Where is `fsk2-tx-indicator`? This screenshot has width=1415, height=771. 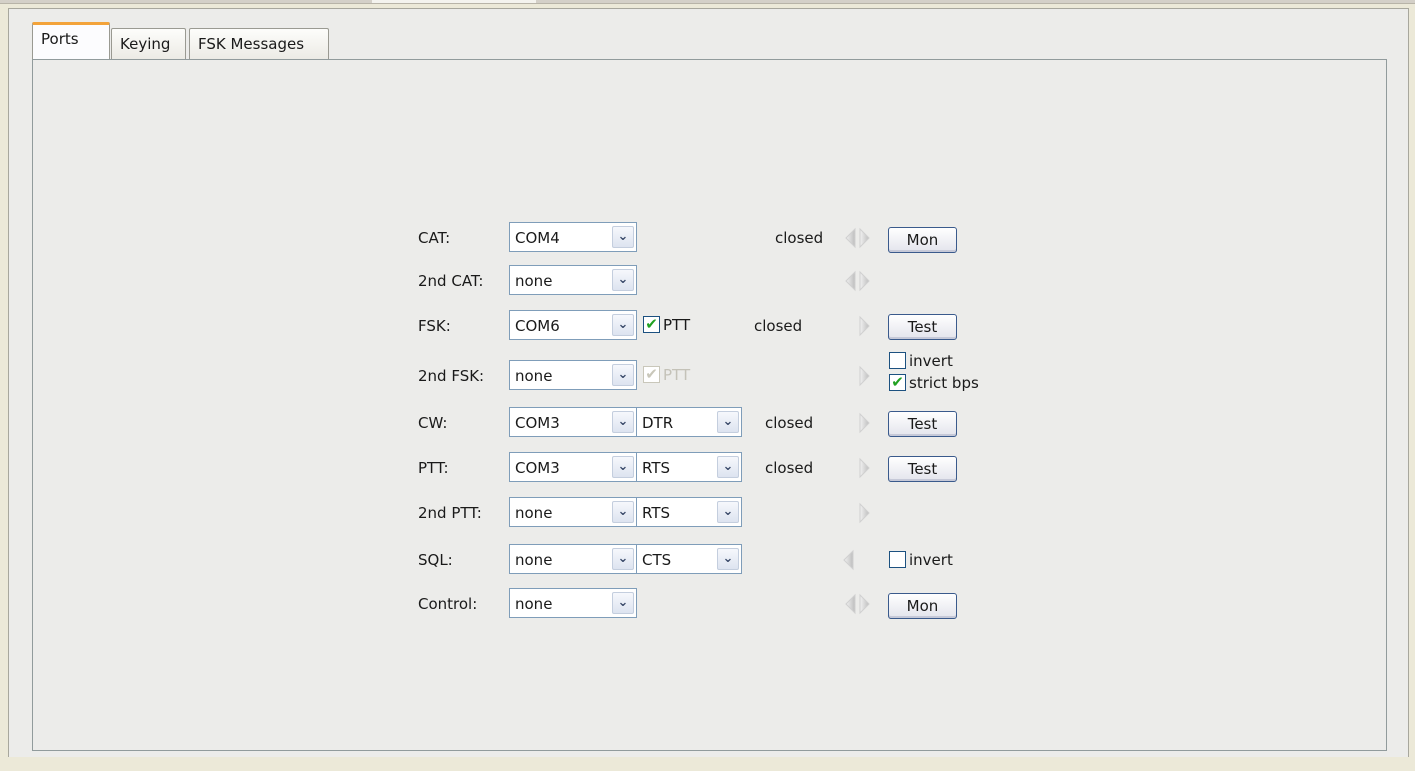
fsk2-tx-indicator is located at coordinates (864, 376).